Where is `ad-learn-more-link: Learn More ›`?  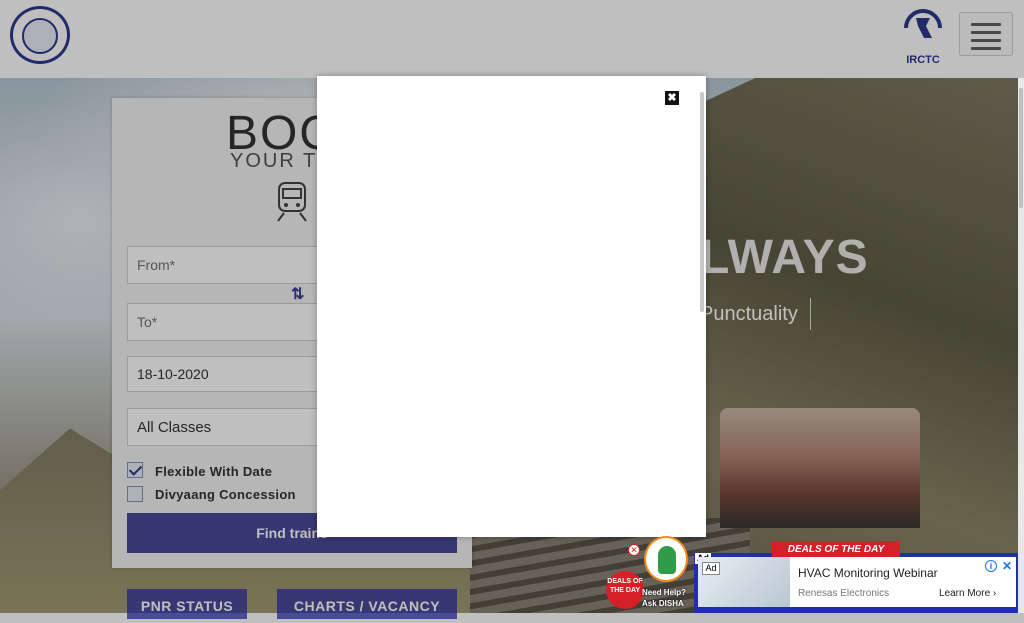
ad-learn-more-link: Learn More › is located at coordinates (967, 593).